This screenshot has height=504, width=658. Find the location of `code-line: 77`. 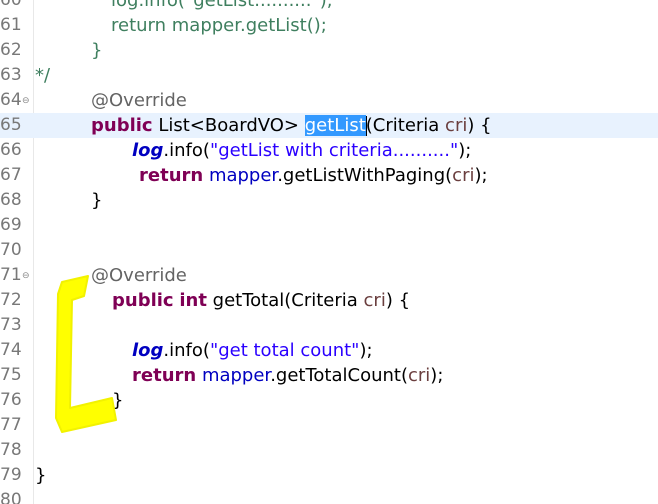

code-line: 77 is located at coordinates (329, 425).